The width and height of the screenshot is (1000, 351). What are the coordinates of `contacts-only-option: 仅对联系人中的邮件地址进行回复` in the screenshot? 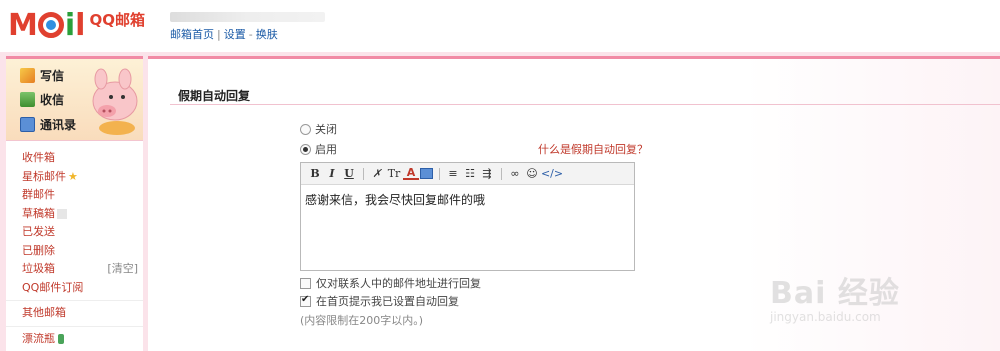 It's located at (390, 283).